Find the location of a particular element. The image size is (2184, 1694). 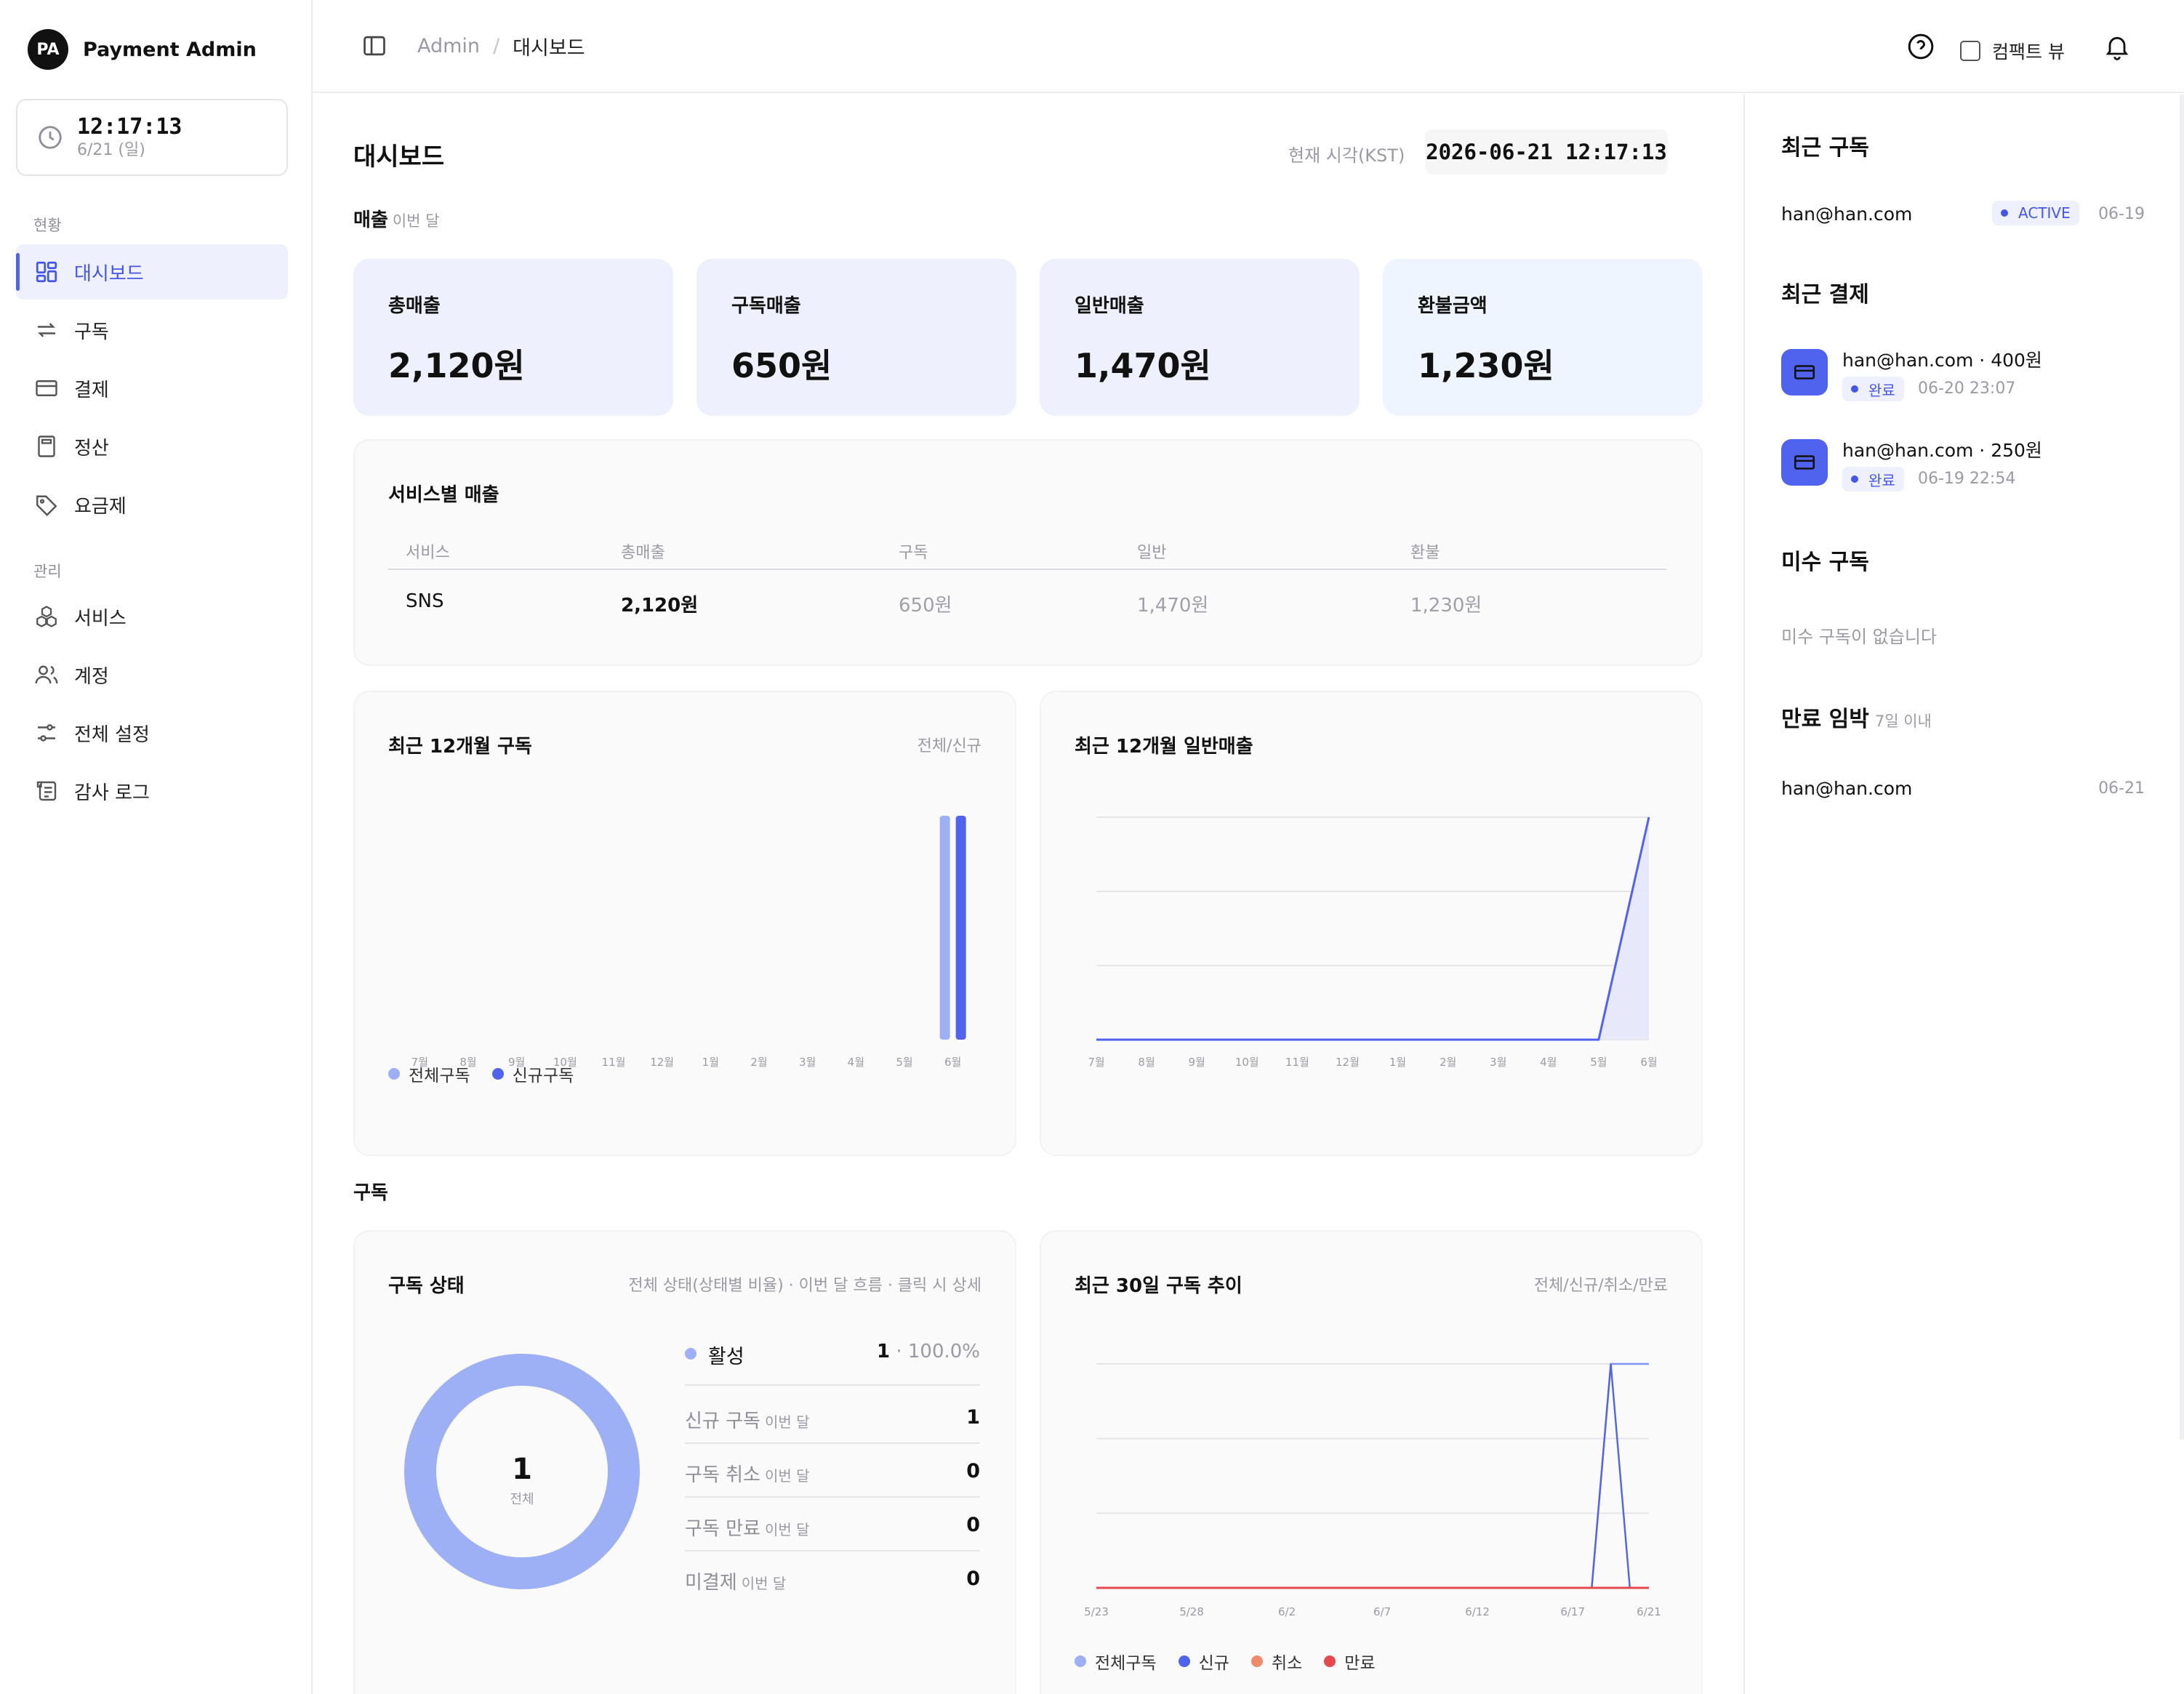

legend-label: 전체구독 is located at coordinates (439, 1076).